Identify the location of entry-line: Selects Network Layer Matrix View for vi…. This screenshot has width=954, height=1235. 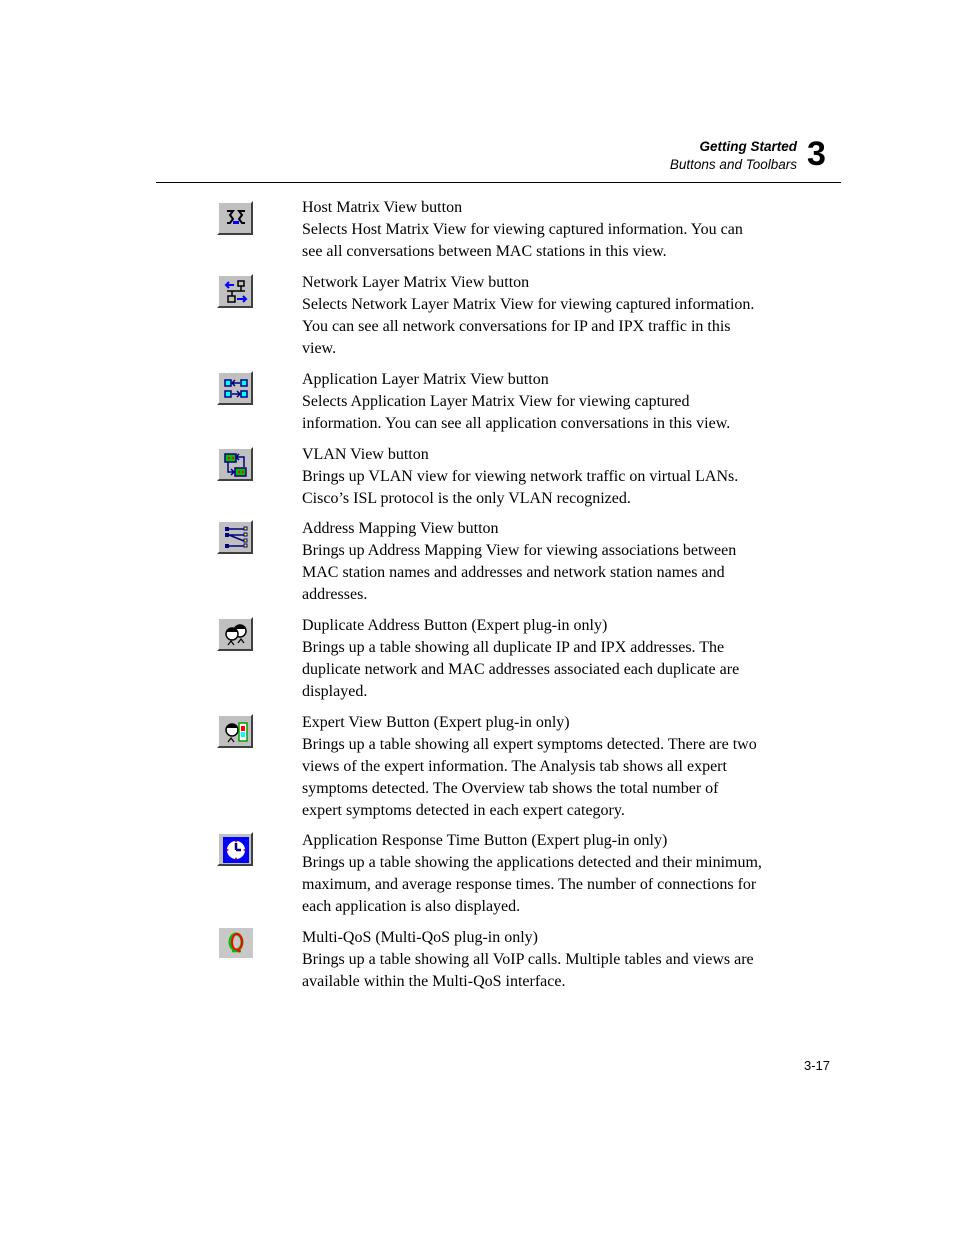
(528, 304).